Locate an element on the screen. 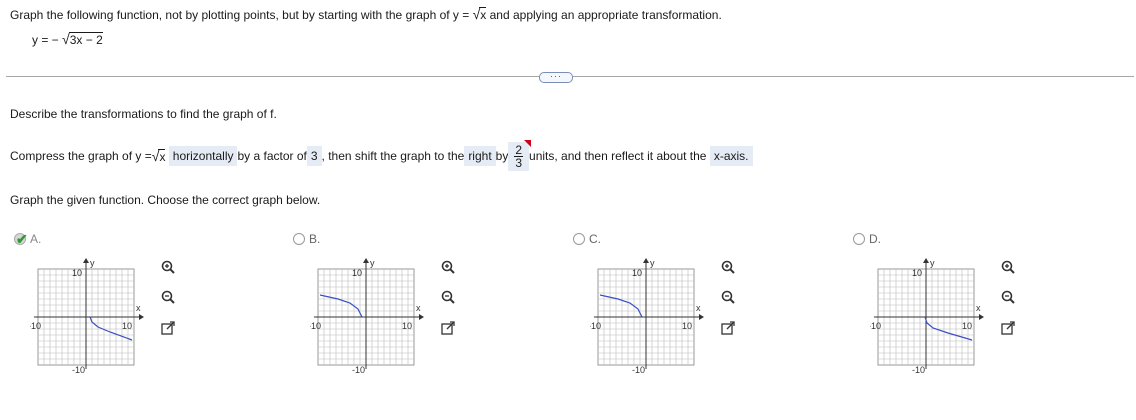 Image resolution: width=1136 pixels, height=420 pixels. radio-b is located at coordinates (299, 239).